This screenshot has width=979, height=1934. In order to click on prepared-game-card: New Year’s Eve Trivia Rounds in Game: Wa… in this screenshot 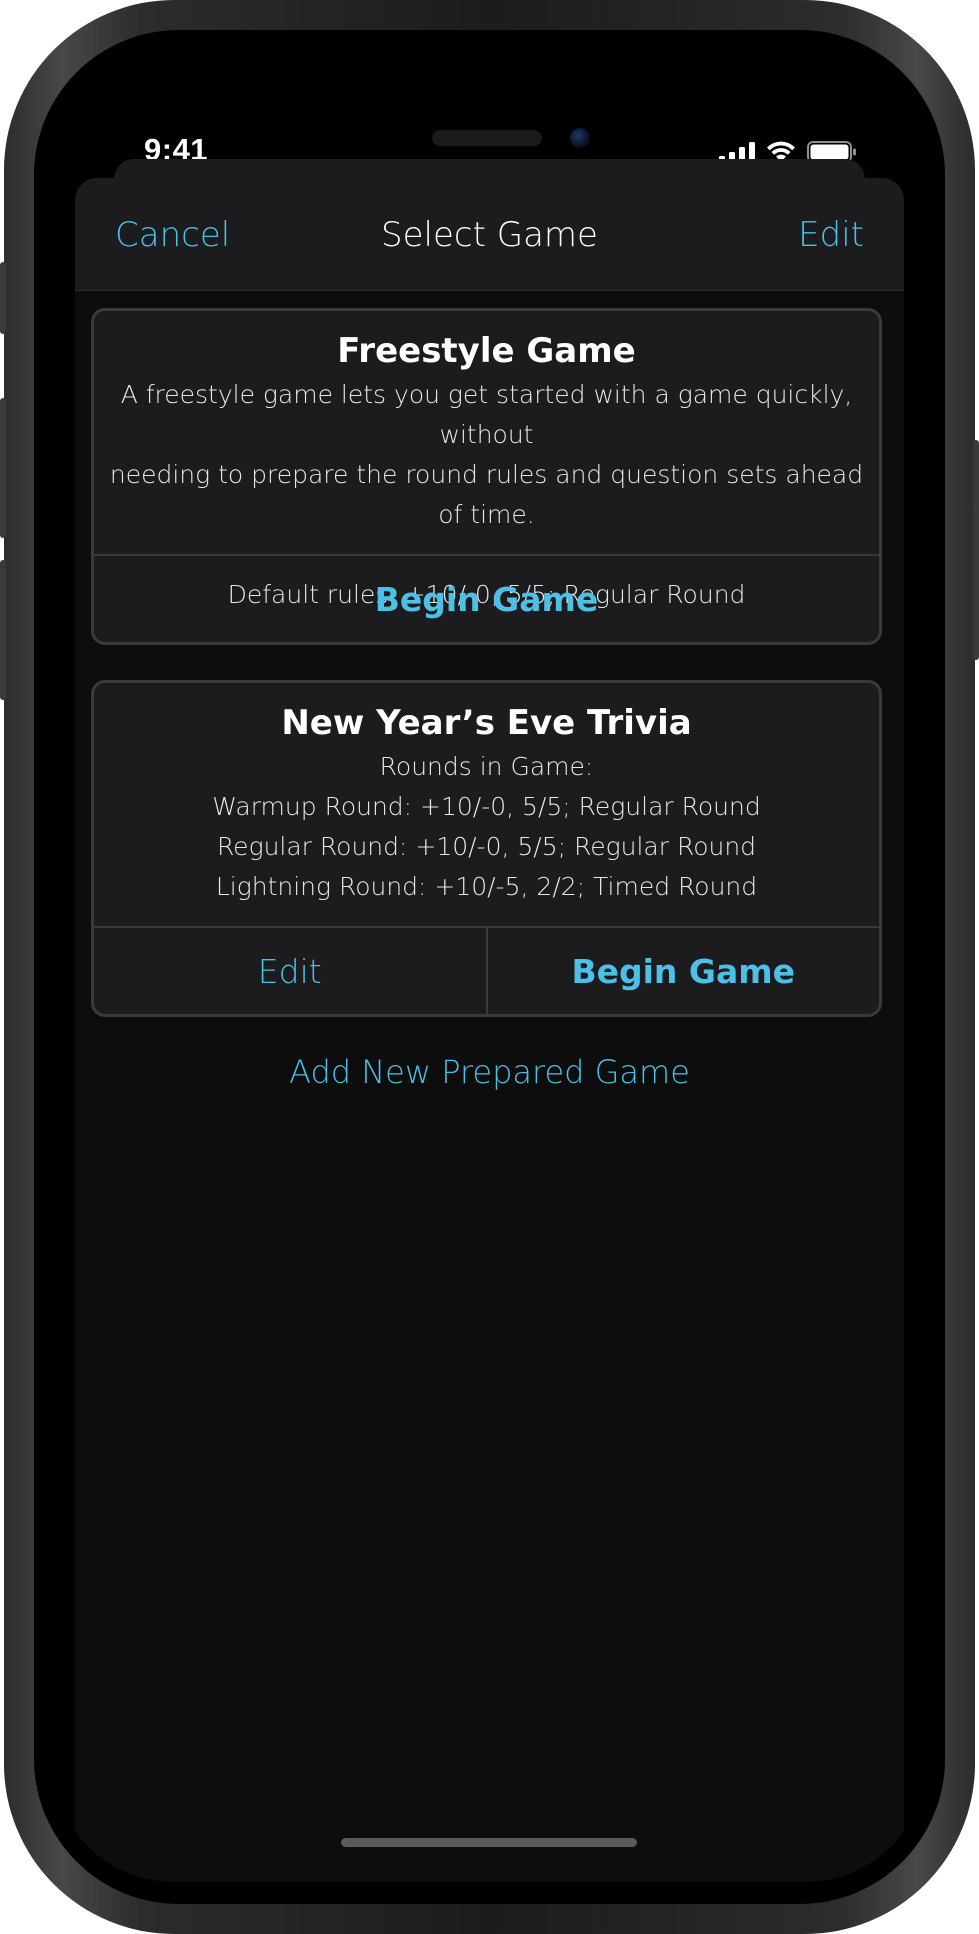, I will do `click(486, 848)`.